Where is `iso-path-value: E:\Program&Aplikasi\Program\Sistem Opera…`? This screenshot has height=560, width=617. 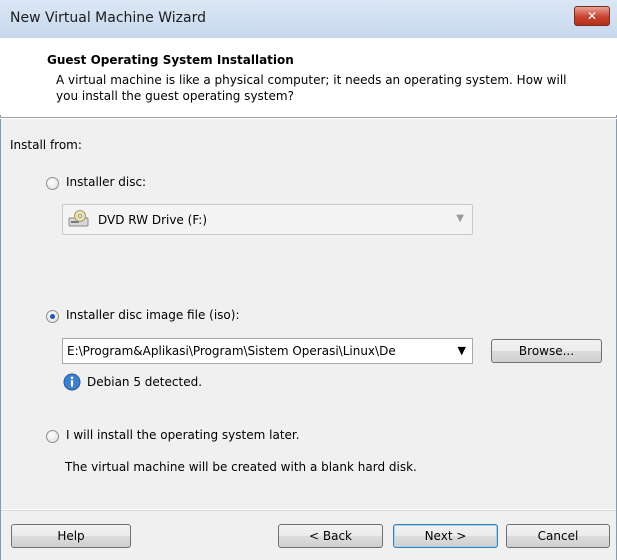 iso-path-value: E:\Program&Aplikasi\Program\Sistem Opera… is located at coordinates (231, 351).